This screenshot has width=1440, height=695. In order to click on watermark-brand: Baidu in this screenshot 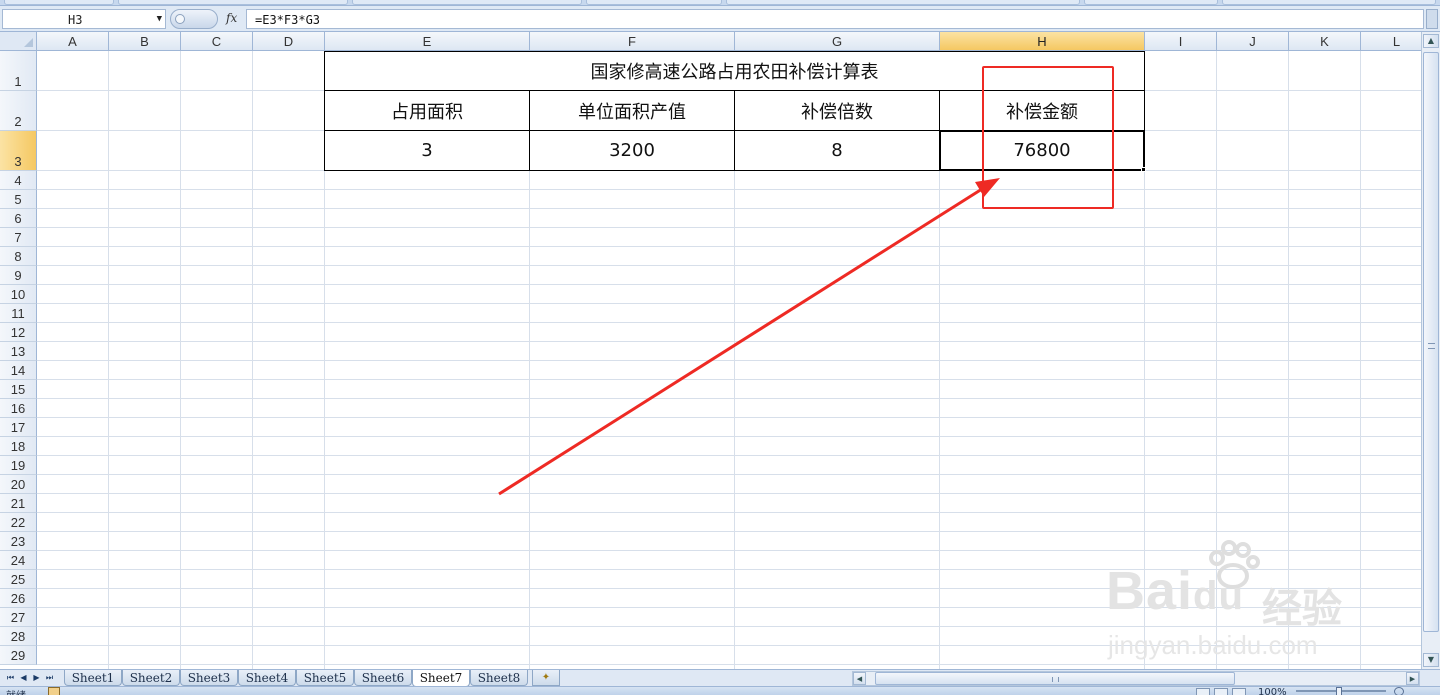, I will do `click(1175, 591)`.